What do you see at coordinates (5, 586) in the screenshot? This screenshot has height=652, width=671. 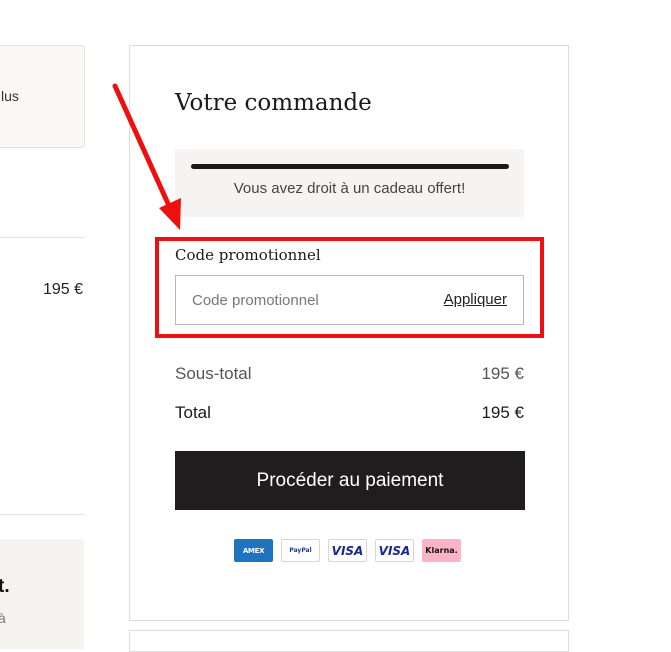 I see `left-info-title: t.` at bounding box center [5, 586].